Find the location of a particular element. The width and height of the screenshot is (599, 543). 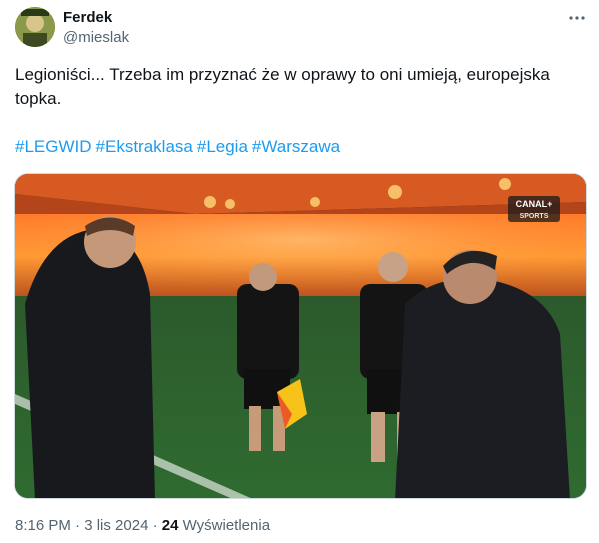

views-label: Wyświetlenia is located at coordinates (226, 525).